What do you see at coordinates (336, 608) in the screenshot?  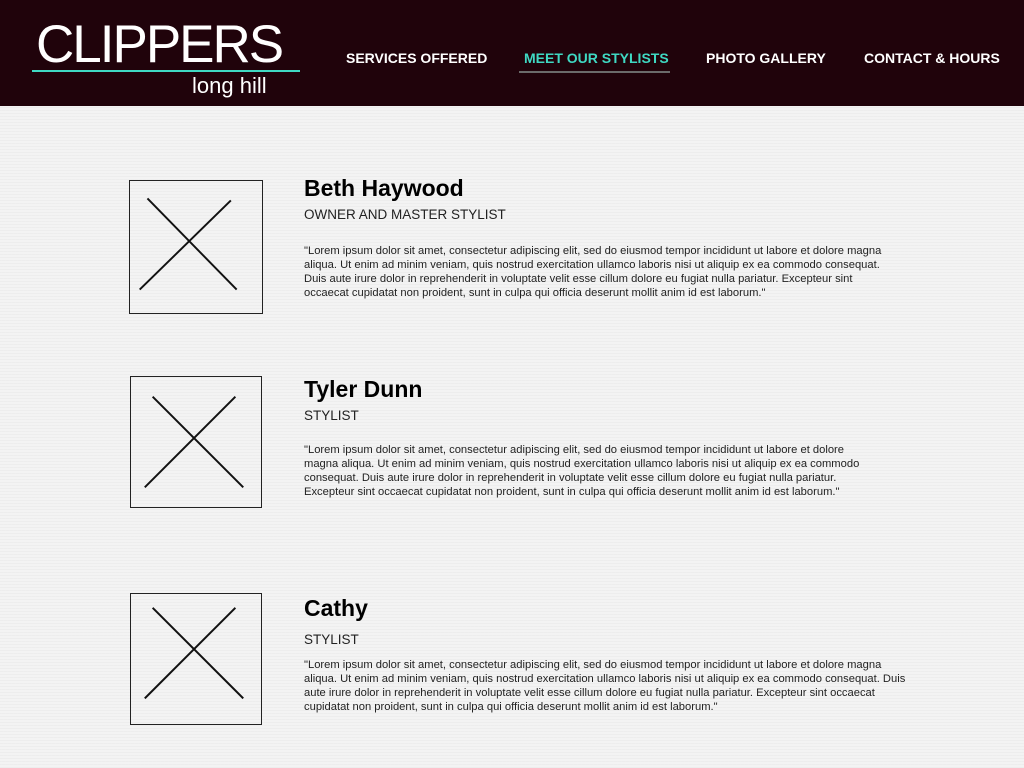 I see `stylist-name: Cathy` at bounding box center [336, 608].